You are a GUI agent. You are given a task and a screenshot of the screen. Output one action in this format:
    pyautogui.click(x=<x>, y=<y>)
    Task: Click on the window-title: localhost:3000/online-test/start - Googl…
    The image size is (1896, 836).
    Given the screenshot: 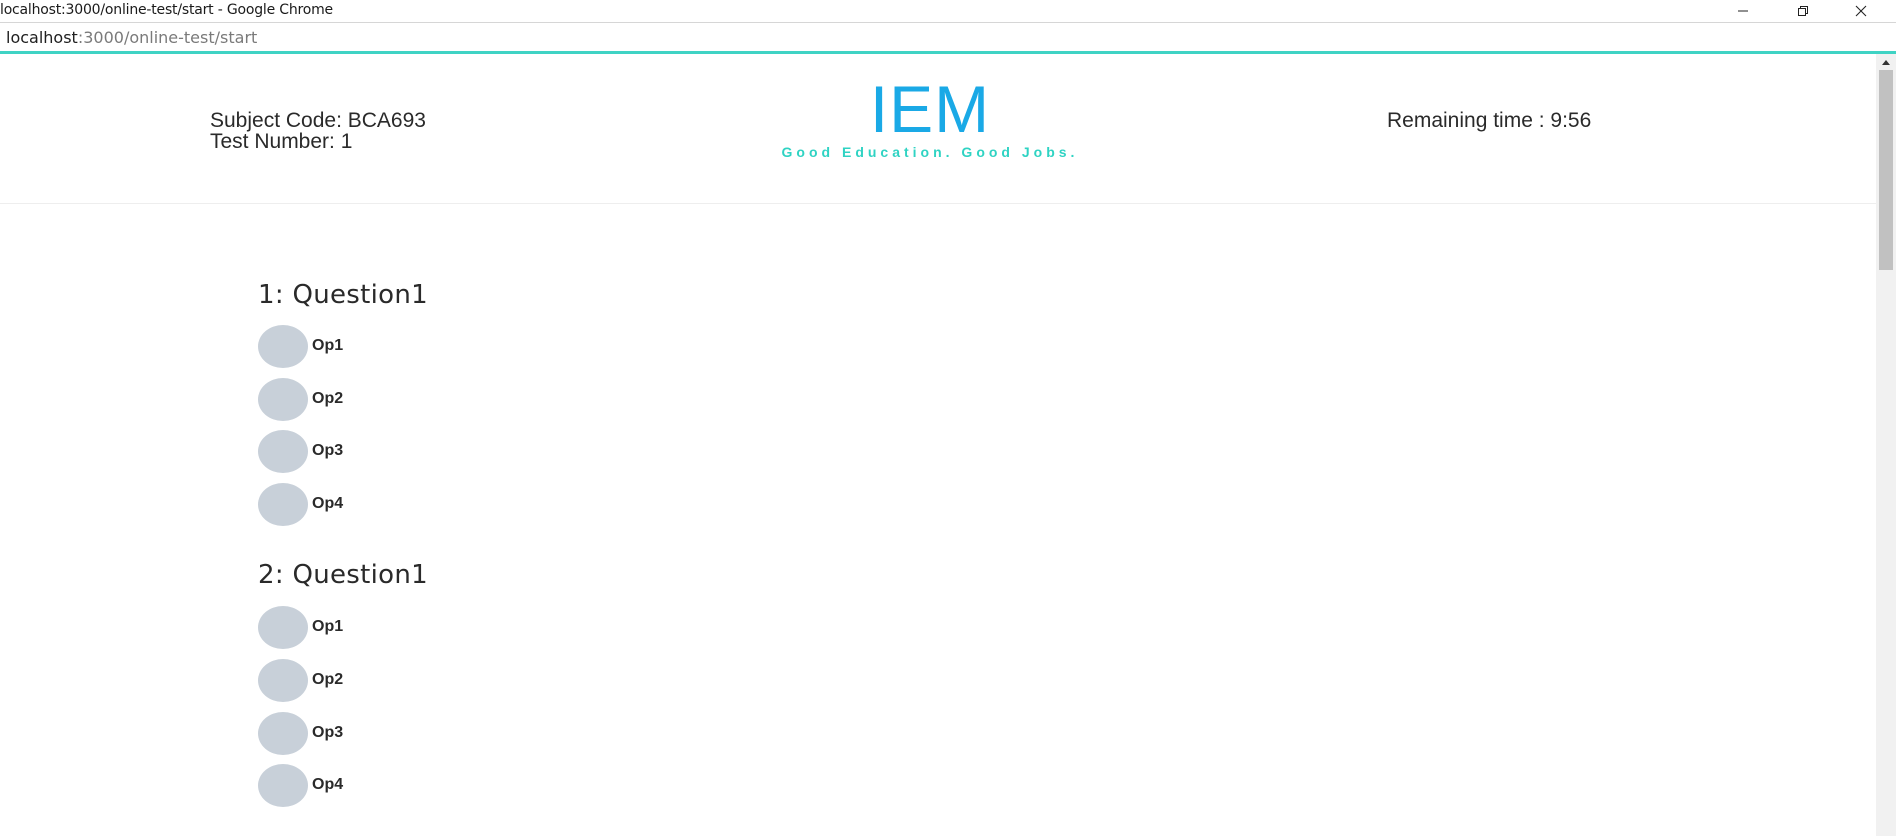 What is the action you would take?
    pyautogui.click(x=166, y=10)
    